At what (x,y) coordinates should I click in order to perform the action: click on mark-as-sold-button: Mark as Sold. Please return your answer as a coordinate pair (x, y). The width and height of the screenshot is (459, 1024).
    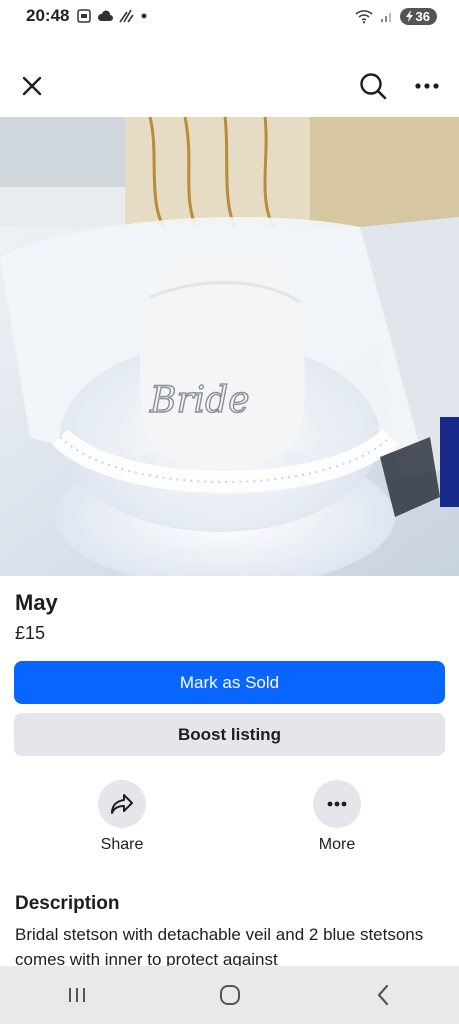
    Looking at the image, I should click on (229, 682).